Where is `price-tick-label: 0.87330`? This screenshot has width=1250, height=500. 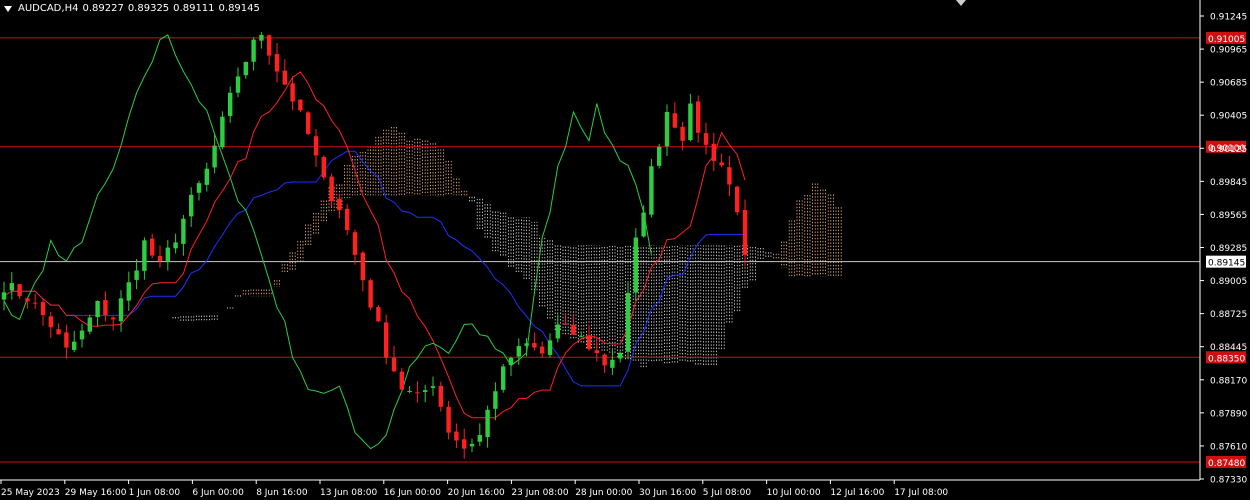 price-tick-label: 0.87330 is located at coordinates (1228, 481).